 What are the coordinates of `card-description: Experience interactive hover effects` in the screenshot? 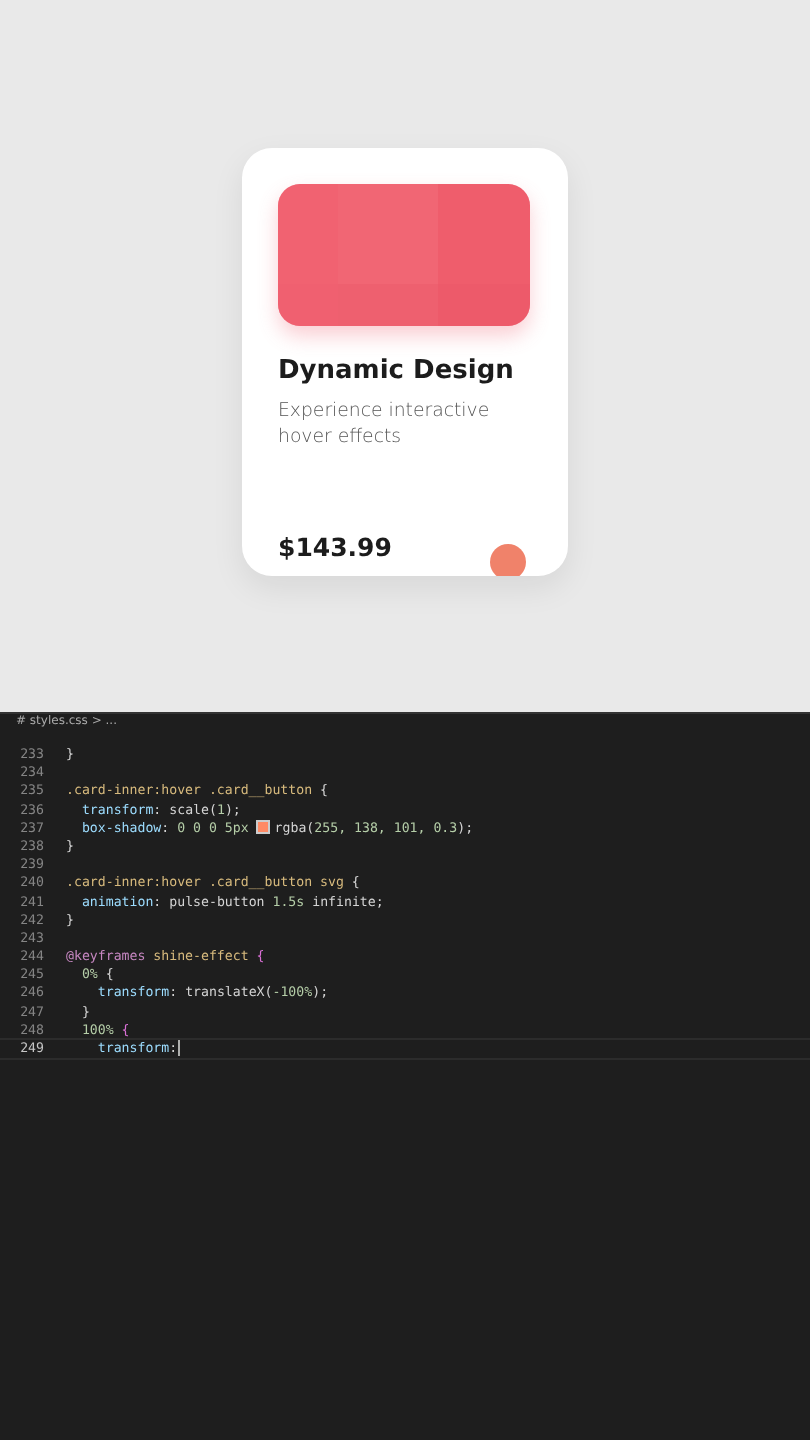 It's located at (385, 424).